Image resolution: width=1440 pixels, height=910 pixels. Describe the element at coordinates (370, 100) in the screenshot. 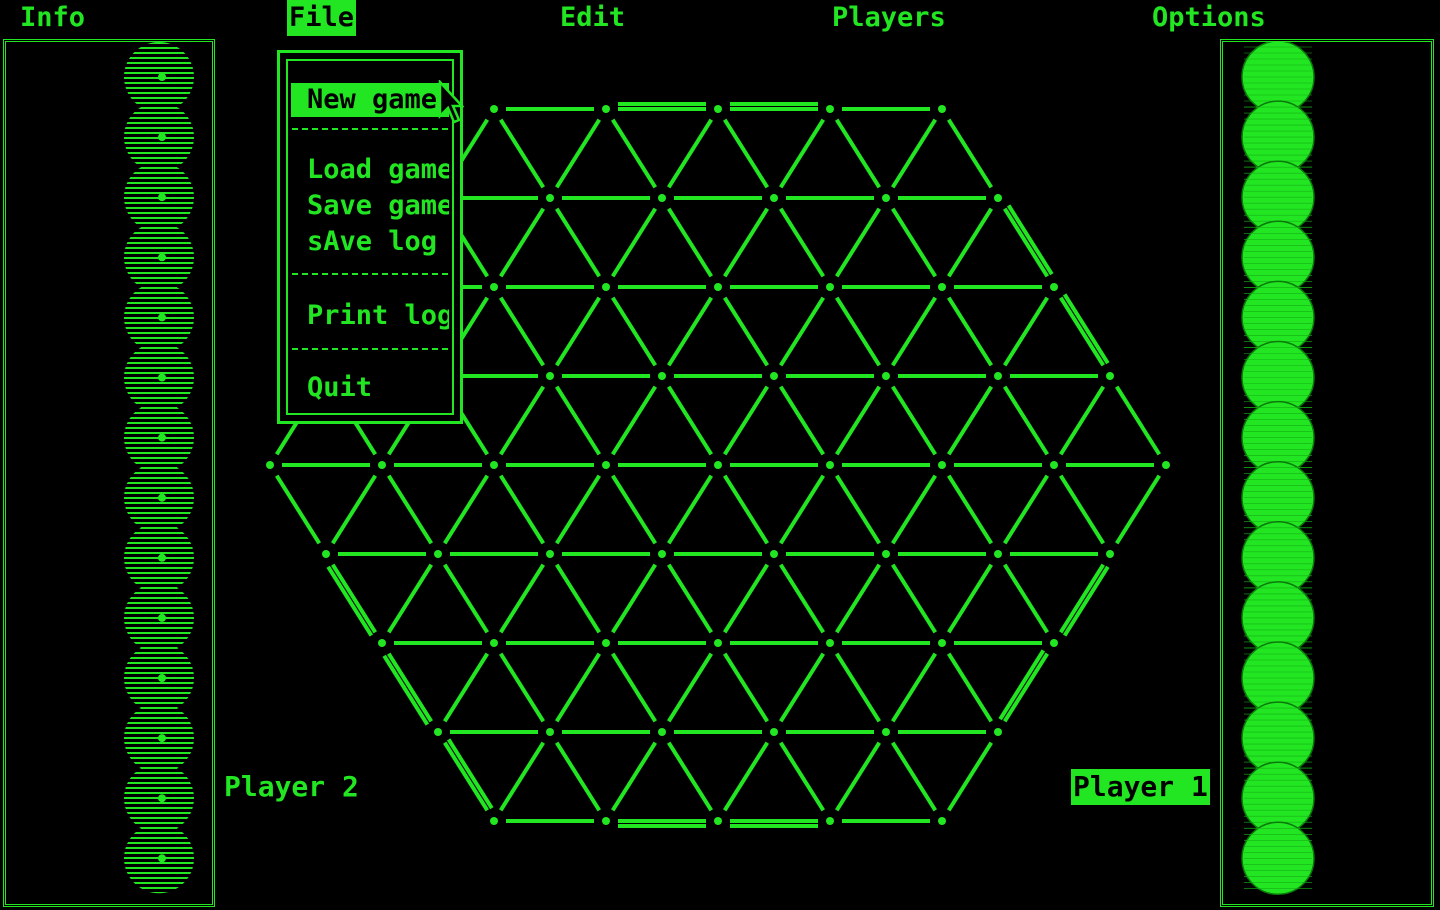

I see `menu-item-new-game: New game` at that location.